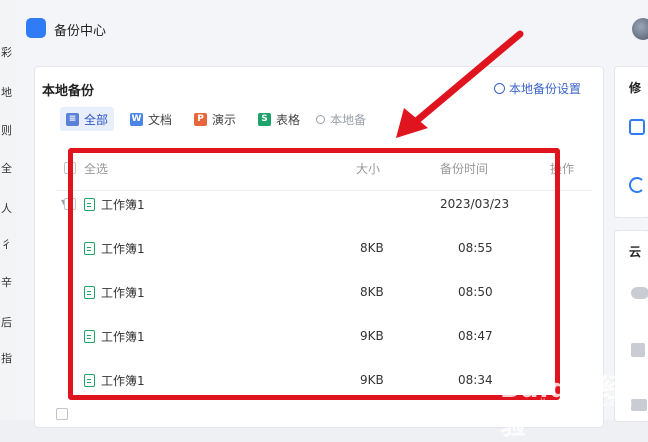 The image size is (648, 442). Describe the element at coordinates (460, 84) in the screenshot. I see `annotation-arrow` at that location.